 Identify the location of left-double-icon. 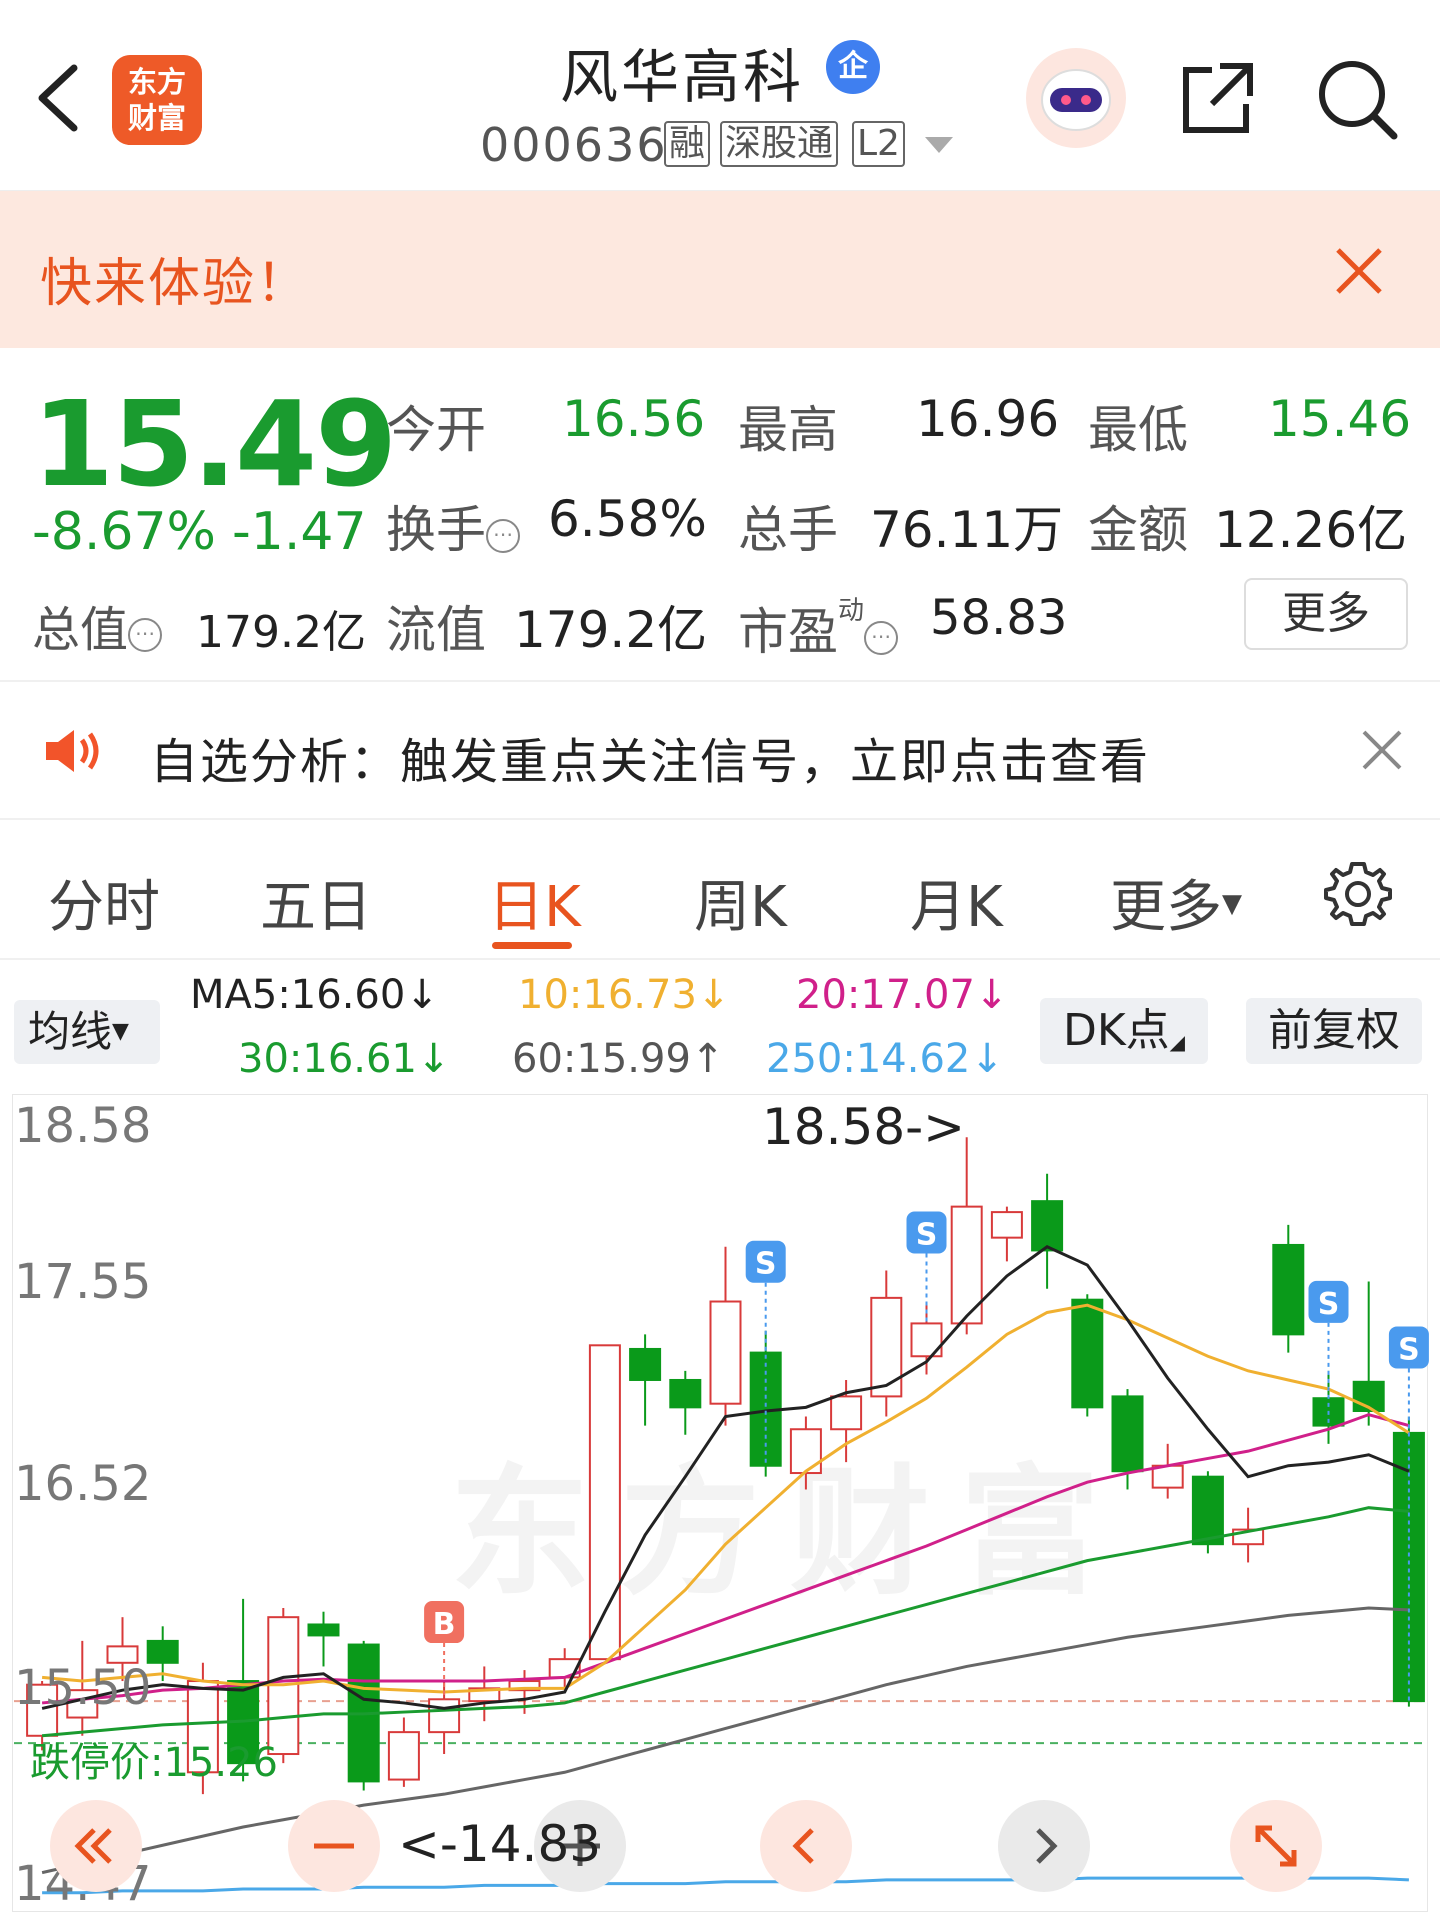
(93, 1846).